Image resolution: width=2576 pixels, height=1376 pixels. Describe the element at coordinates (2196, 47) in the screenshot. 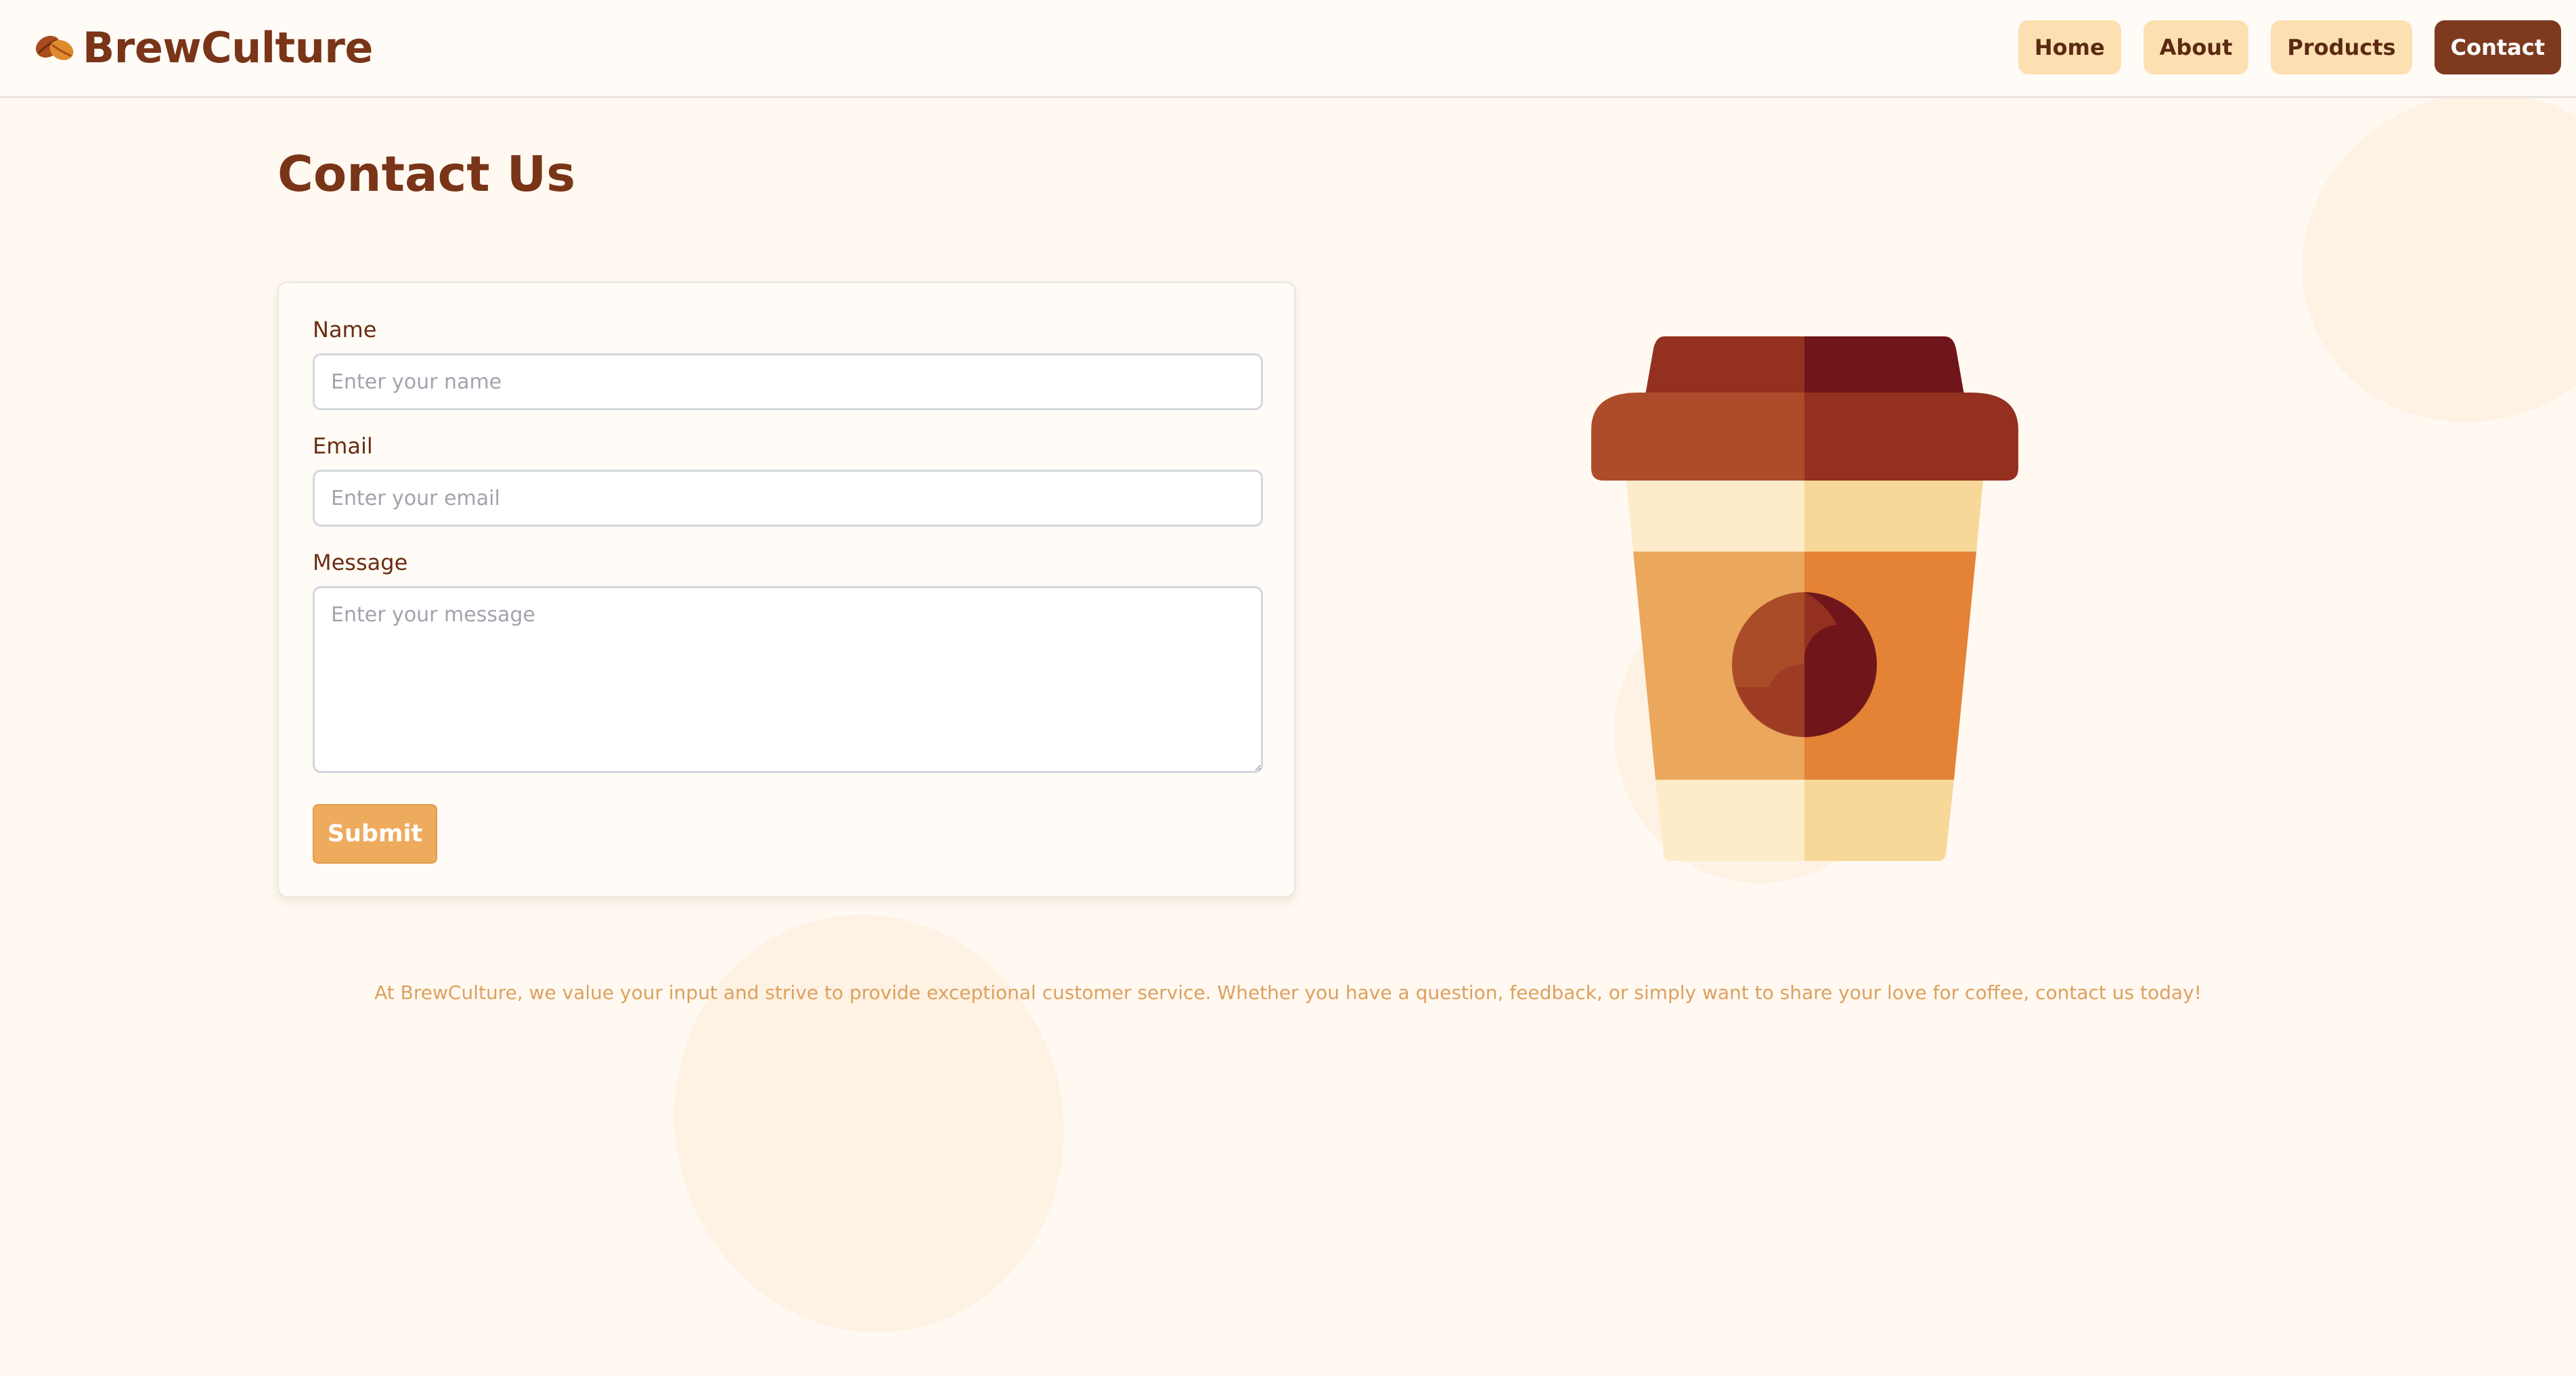

I see `nav-about: About` at that location.